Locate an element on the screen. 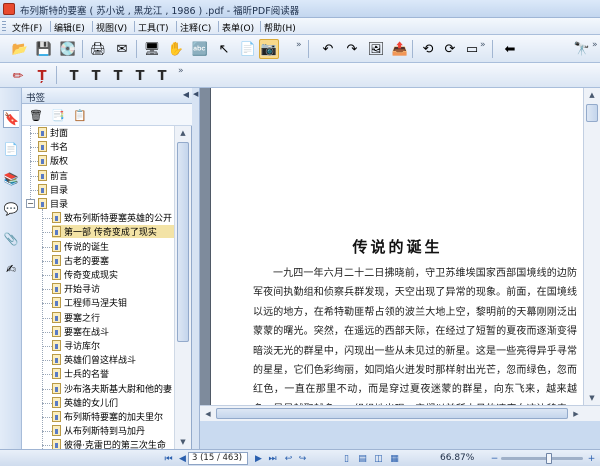 This screenshot has height=466, width=600. menu-comment: 注释(C) is located at coordinates (195, 27).